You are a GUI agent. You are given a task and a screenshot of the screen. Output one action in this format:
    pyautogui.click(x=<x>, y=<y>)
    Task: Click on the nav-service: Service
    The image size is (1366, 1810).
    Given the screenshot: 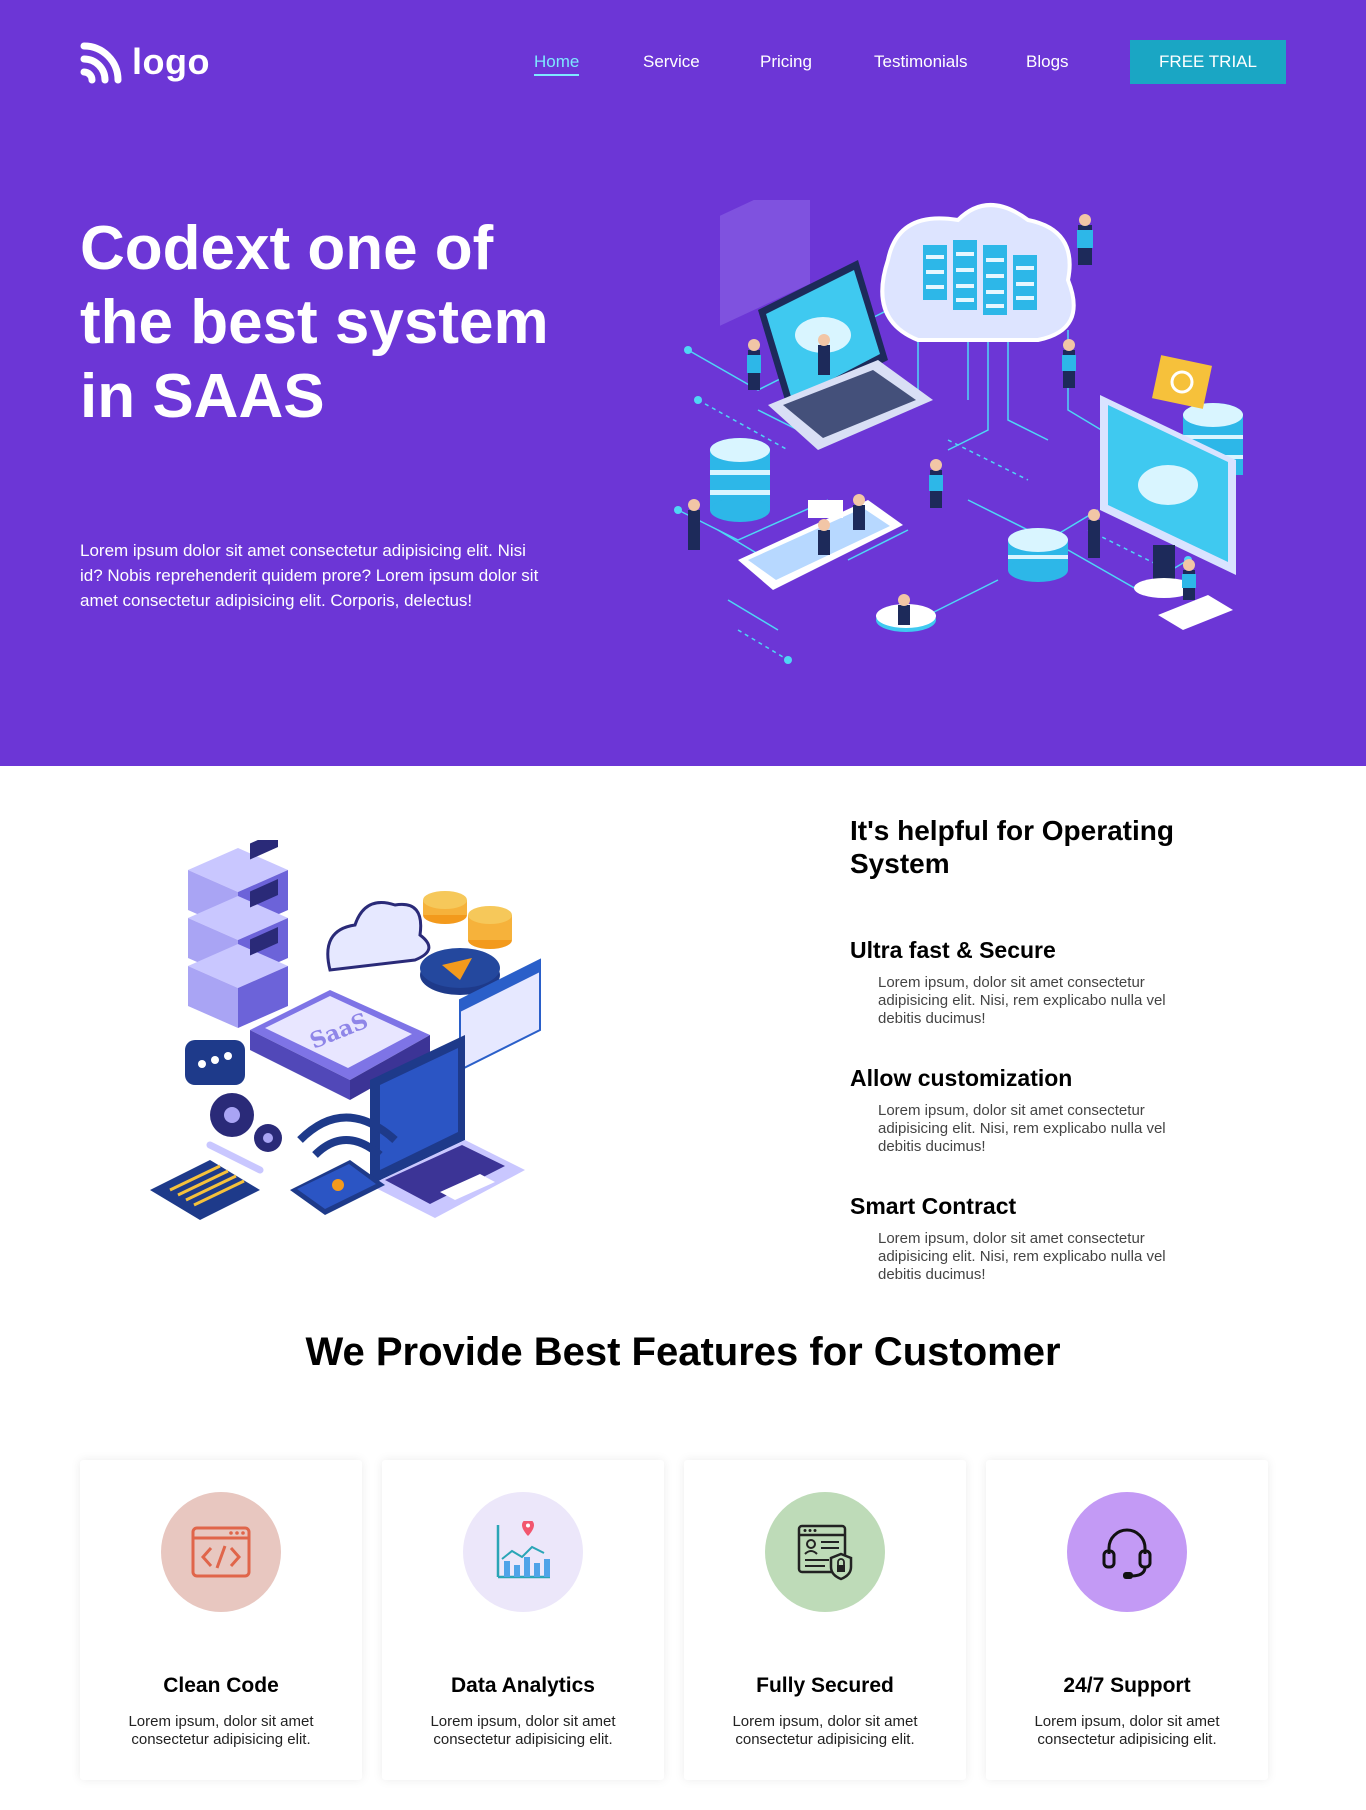 What is the action you would take?
    pyautogui.click(x=671, y=62)
    